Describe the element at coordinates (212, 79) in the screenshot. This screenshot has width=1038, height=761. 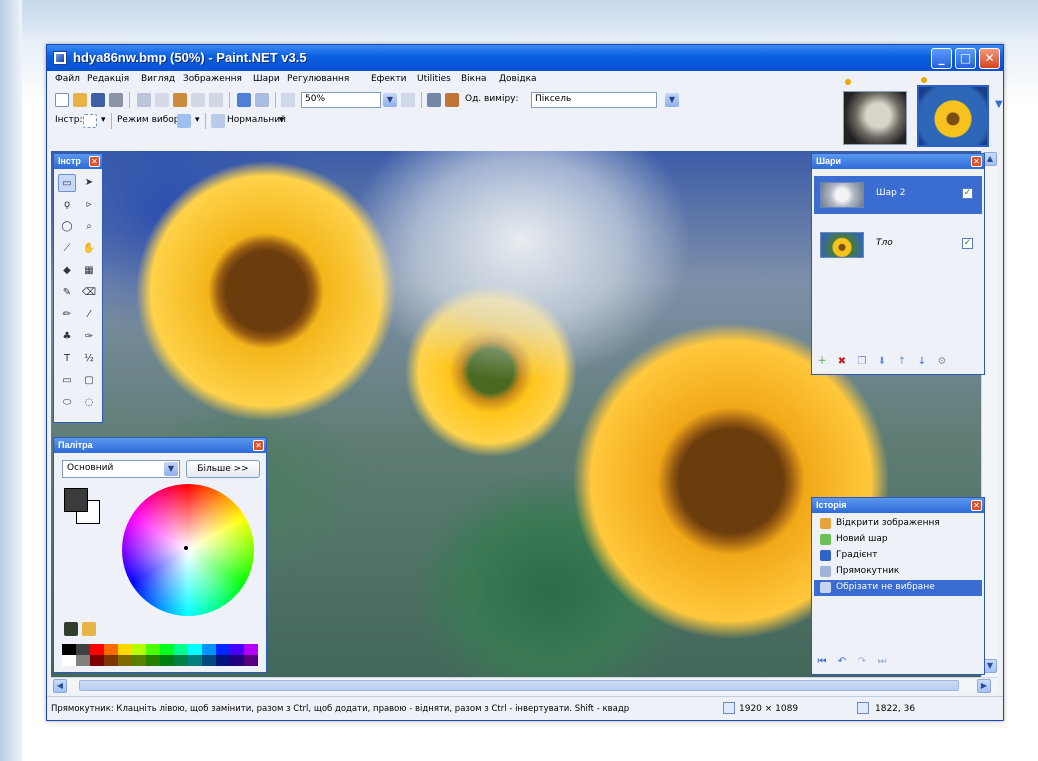
I see `menu-image: Зображення` at that location.